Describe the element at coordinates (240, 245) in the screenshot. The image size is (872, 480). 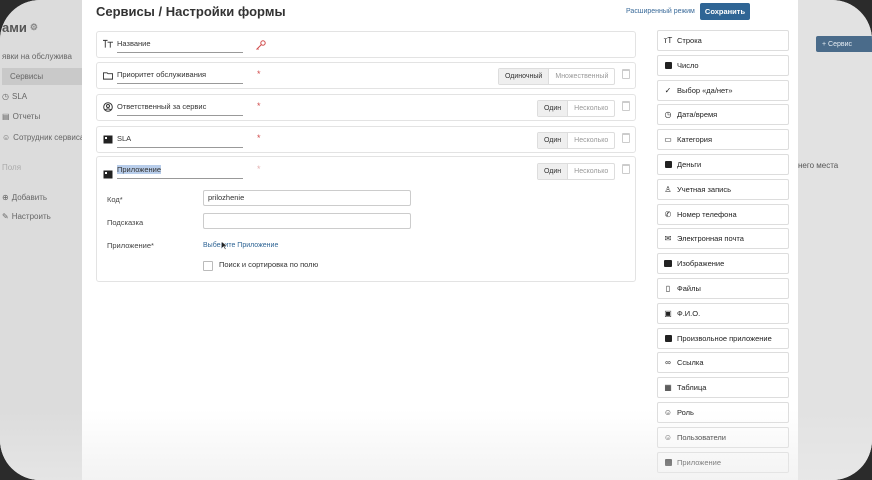
I see `choose-application-link: Выберите Приложение` at that location.